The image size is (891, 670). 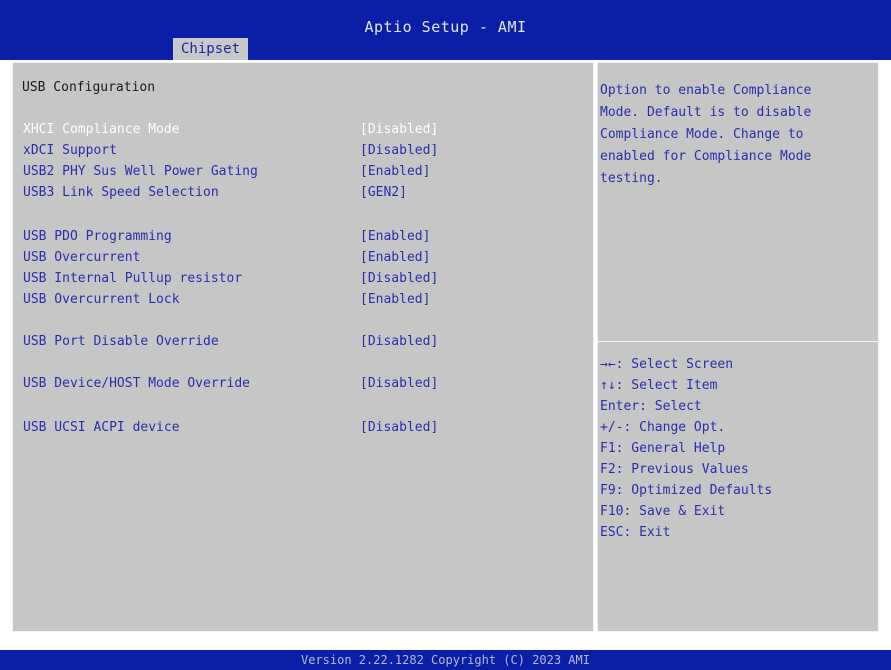 I want to click on key-hint-save-exit: F10: Save & Exit, so click(x=663, y=511).